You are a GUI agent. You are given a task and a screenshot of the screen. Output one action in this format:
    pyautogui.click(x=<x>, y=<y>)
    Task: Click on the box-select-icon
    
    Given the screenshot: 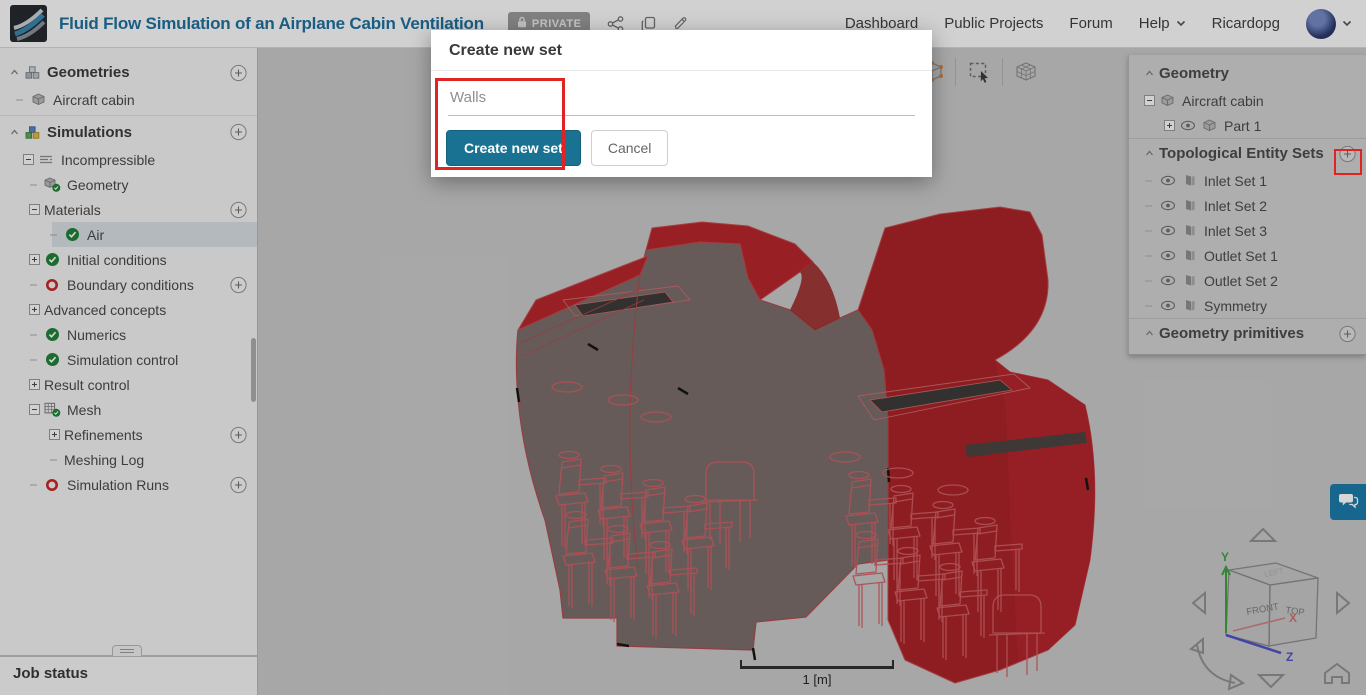 What is the action you would take?
    pyautogui.click(x=979, y=72)
    